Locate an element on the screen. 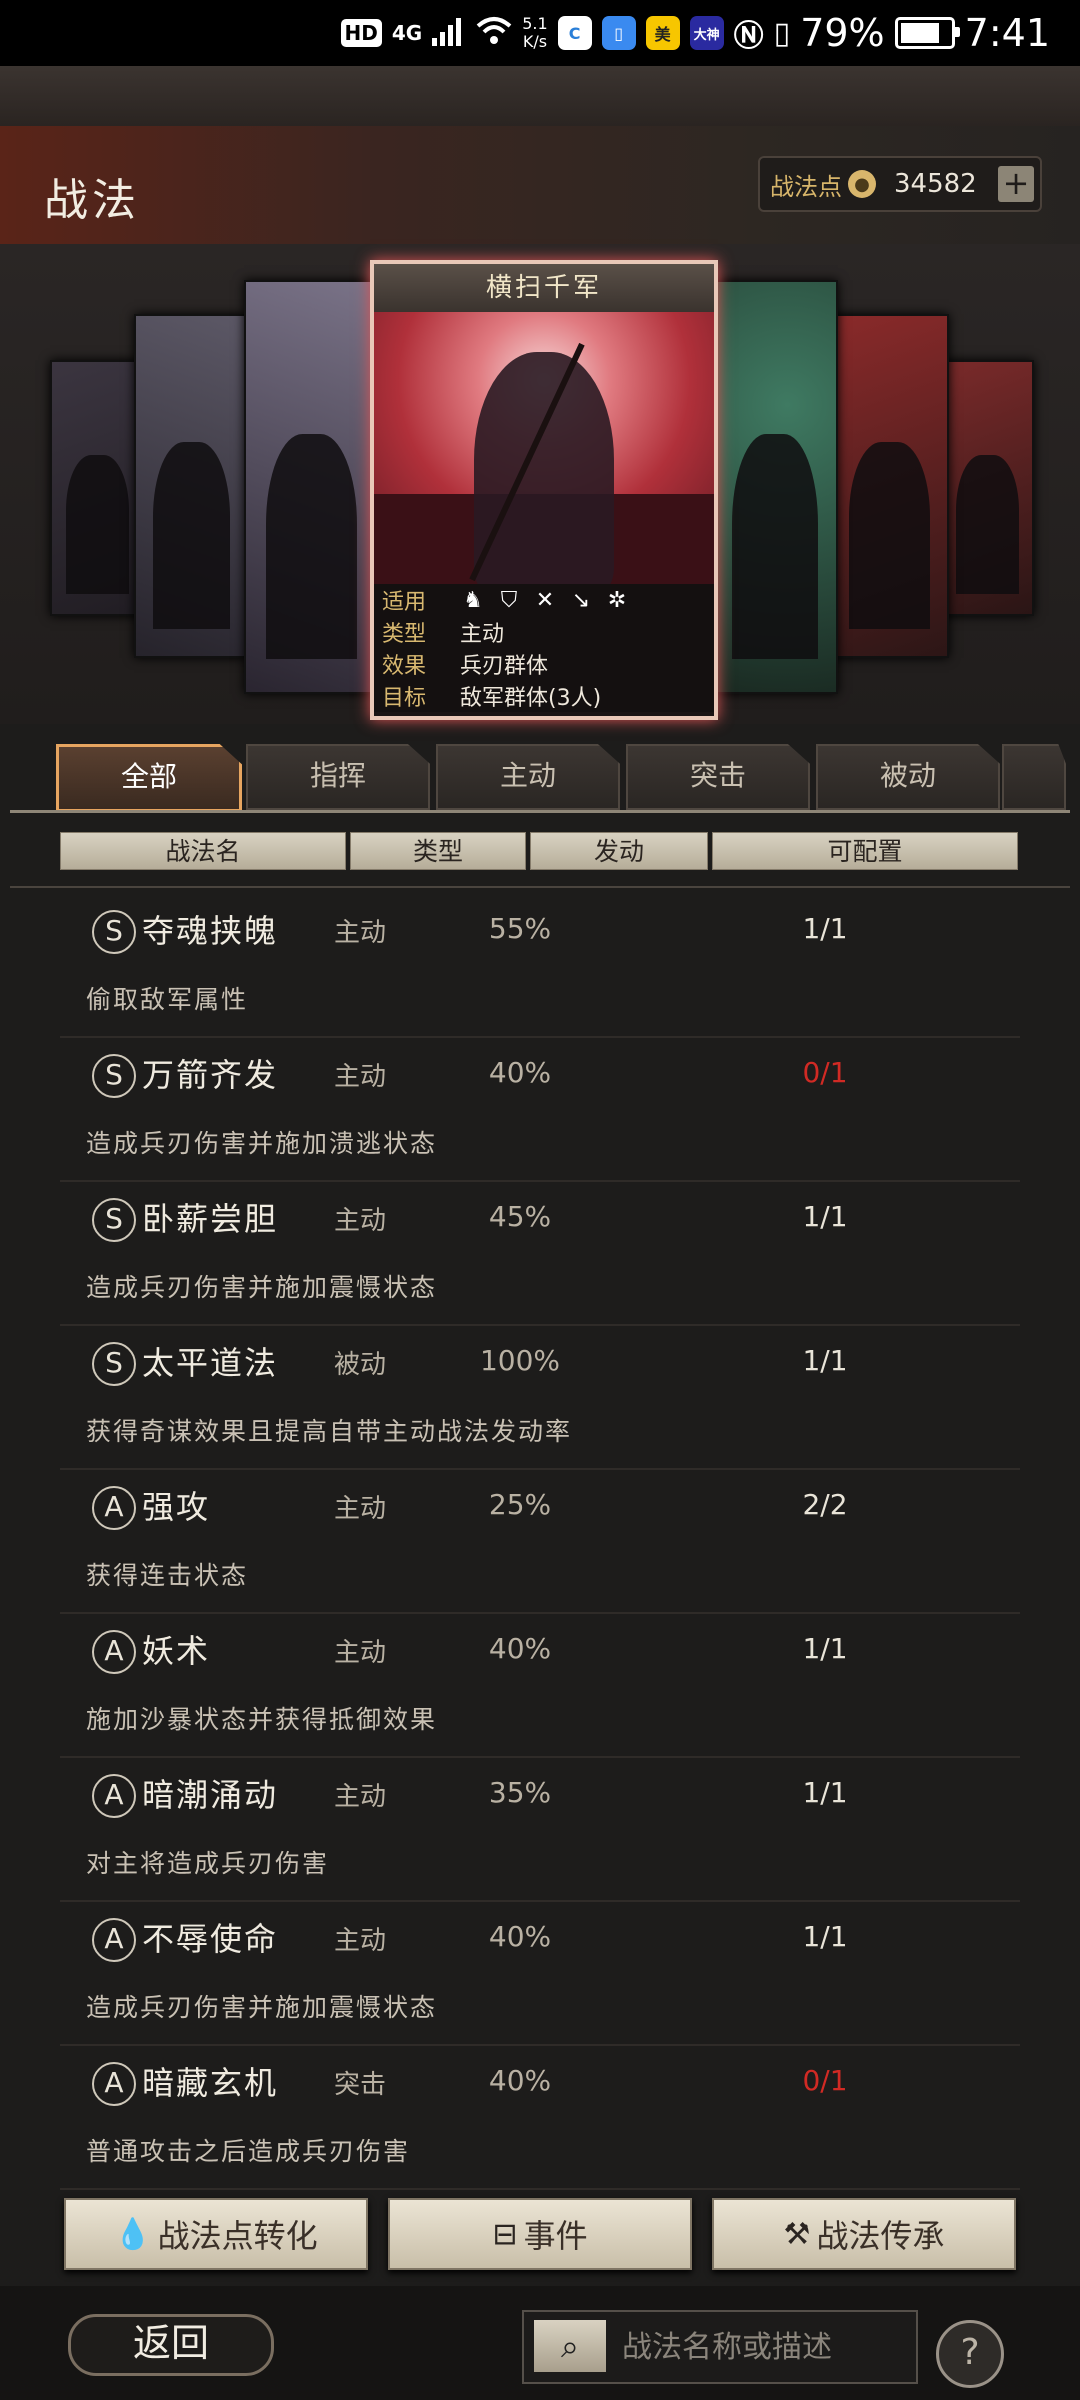  search-input is located at coordinates (762, 2347).